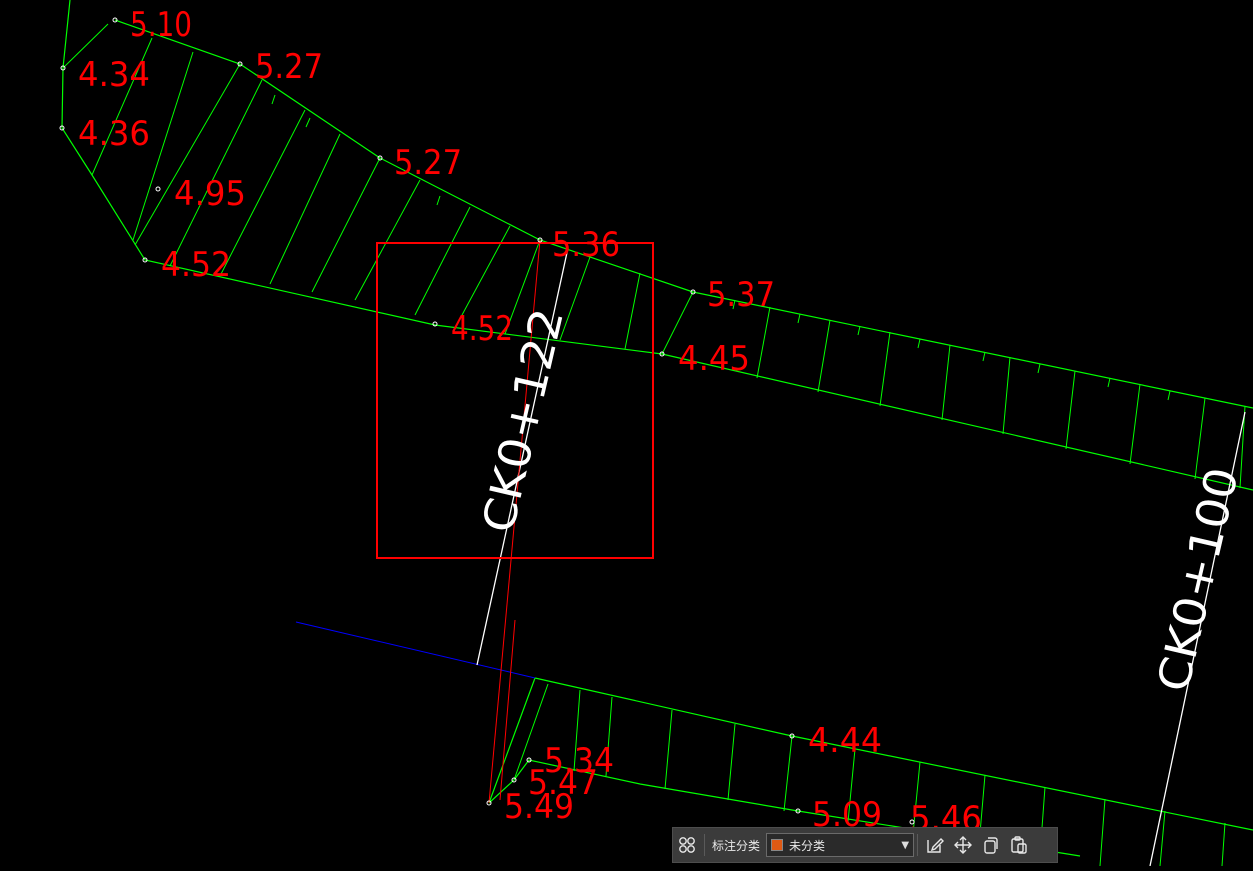 Image resolution: width=1253 pixels, height=871 pixels. I want to click on elevation-label: 5.37, so click(741, 295).